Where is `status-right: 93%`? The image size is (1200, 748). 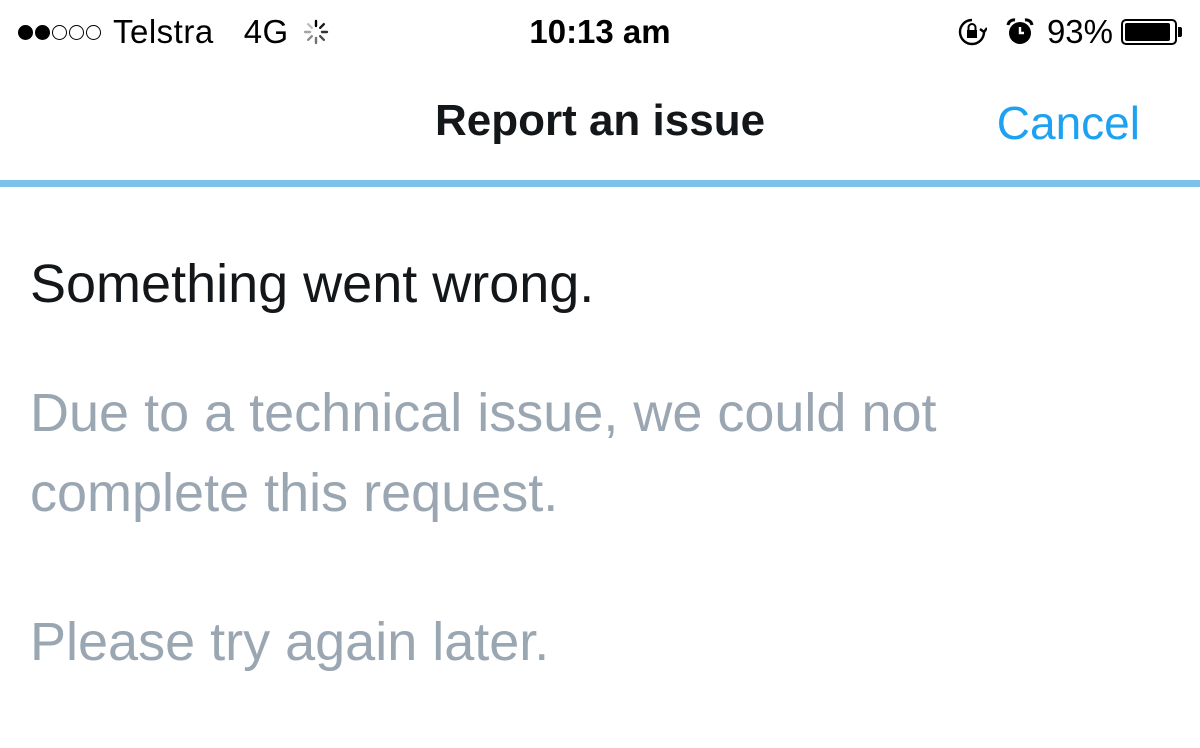 status-right: 93% is located at coordinates (1069, 32).